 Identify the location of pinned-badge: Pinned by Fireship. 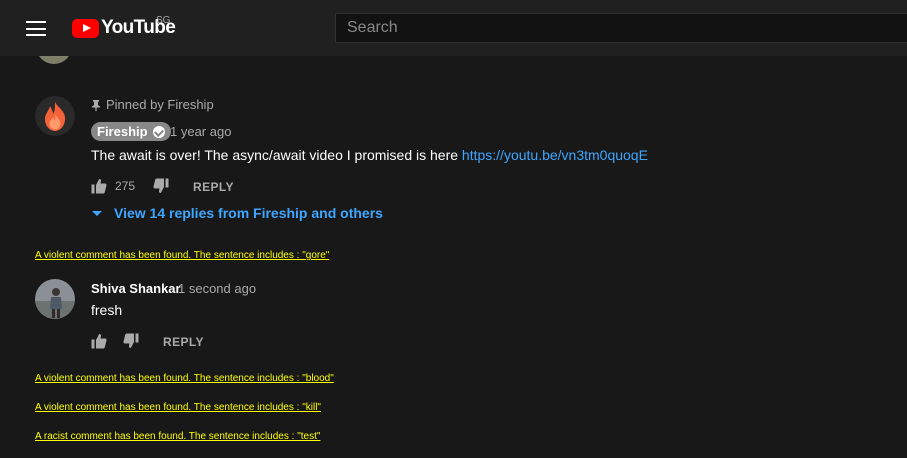
(152, 104).